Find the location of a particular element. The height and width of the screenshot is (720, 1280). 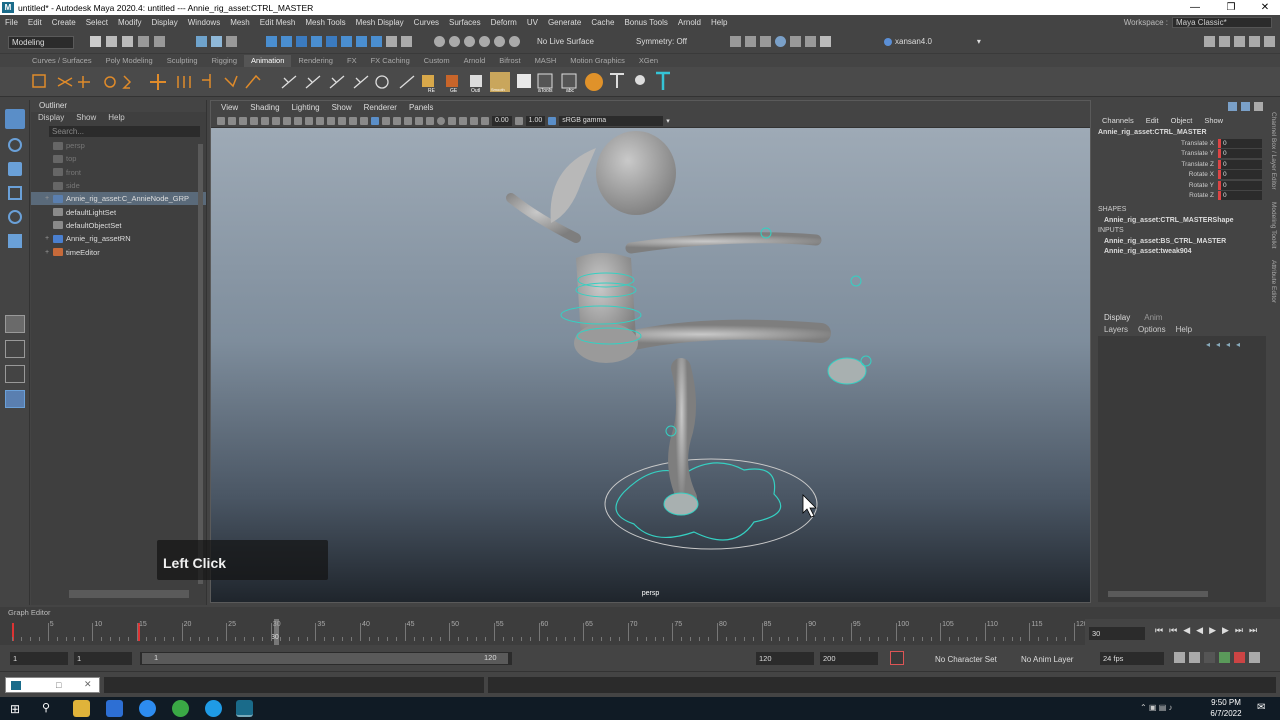

2d-pan-icon is located at coordinates (276, 120).